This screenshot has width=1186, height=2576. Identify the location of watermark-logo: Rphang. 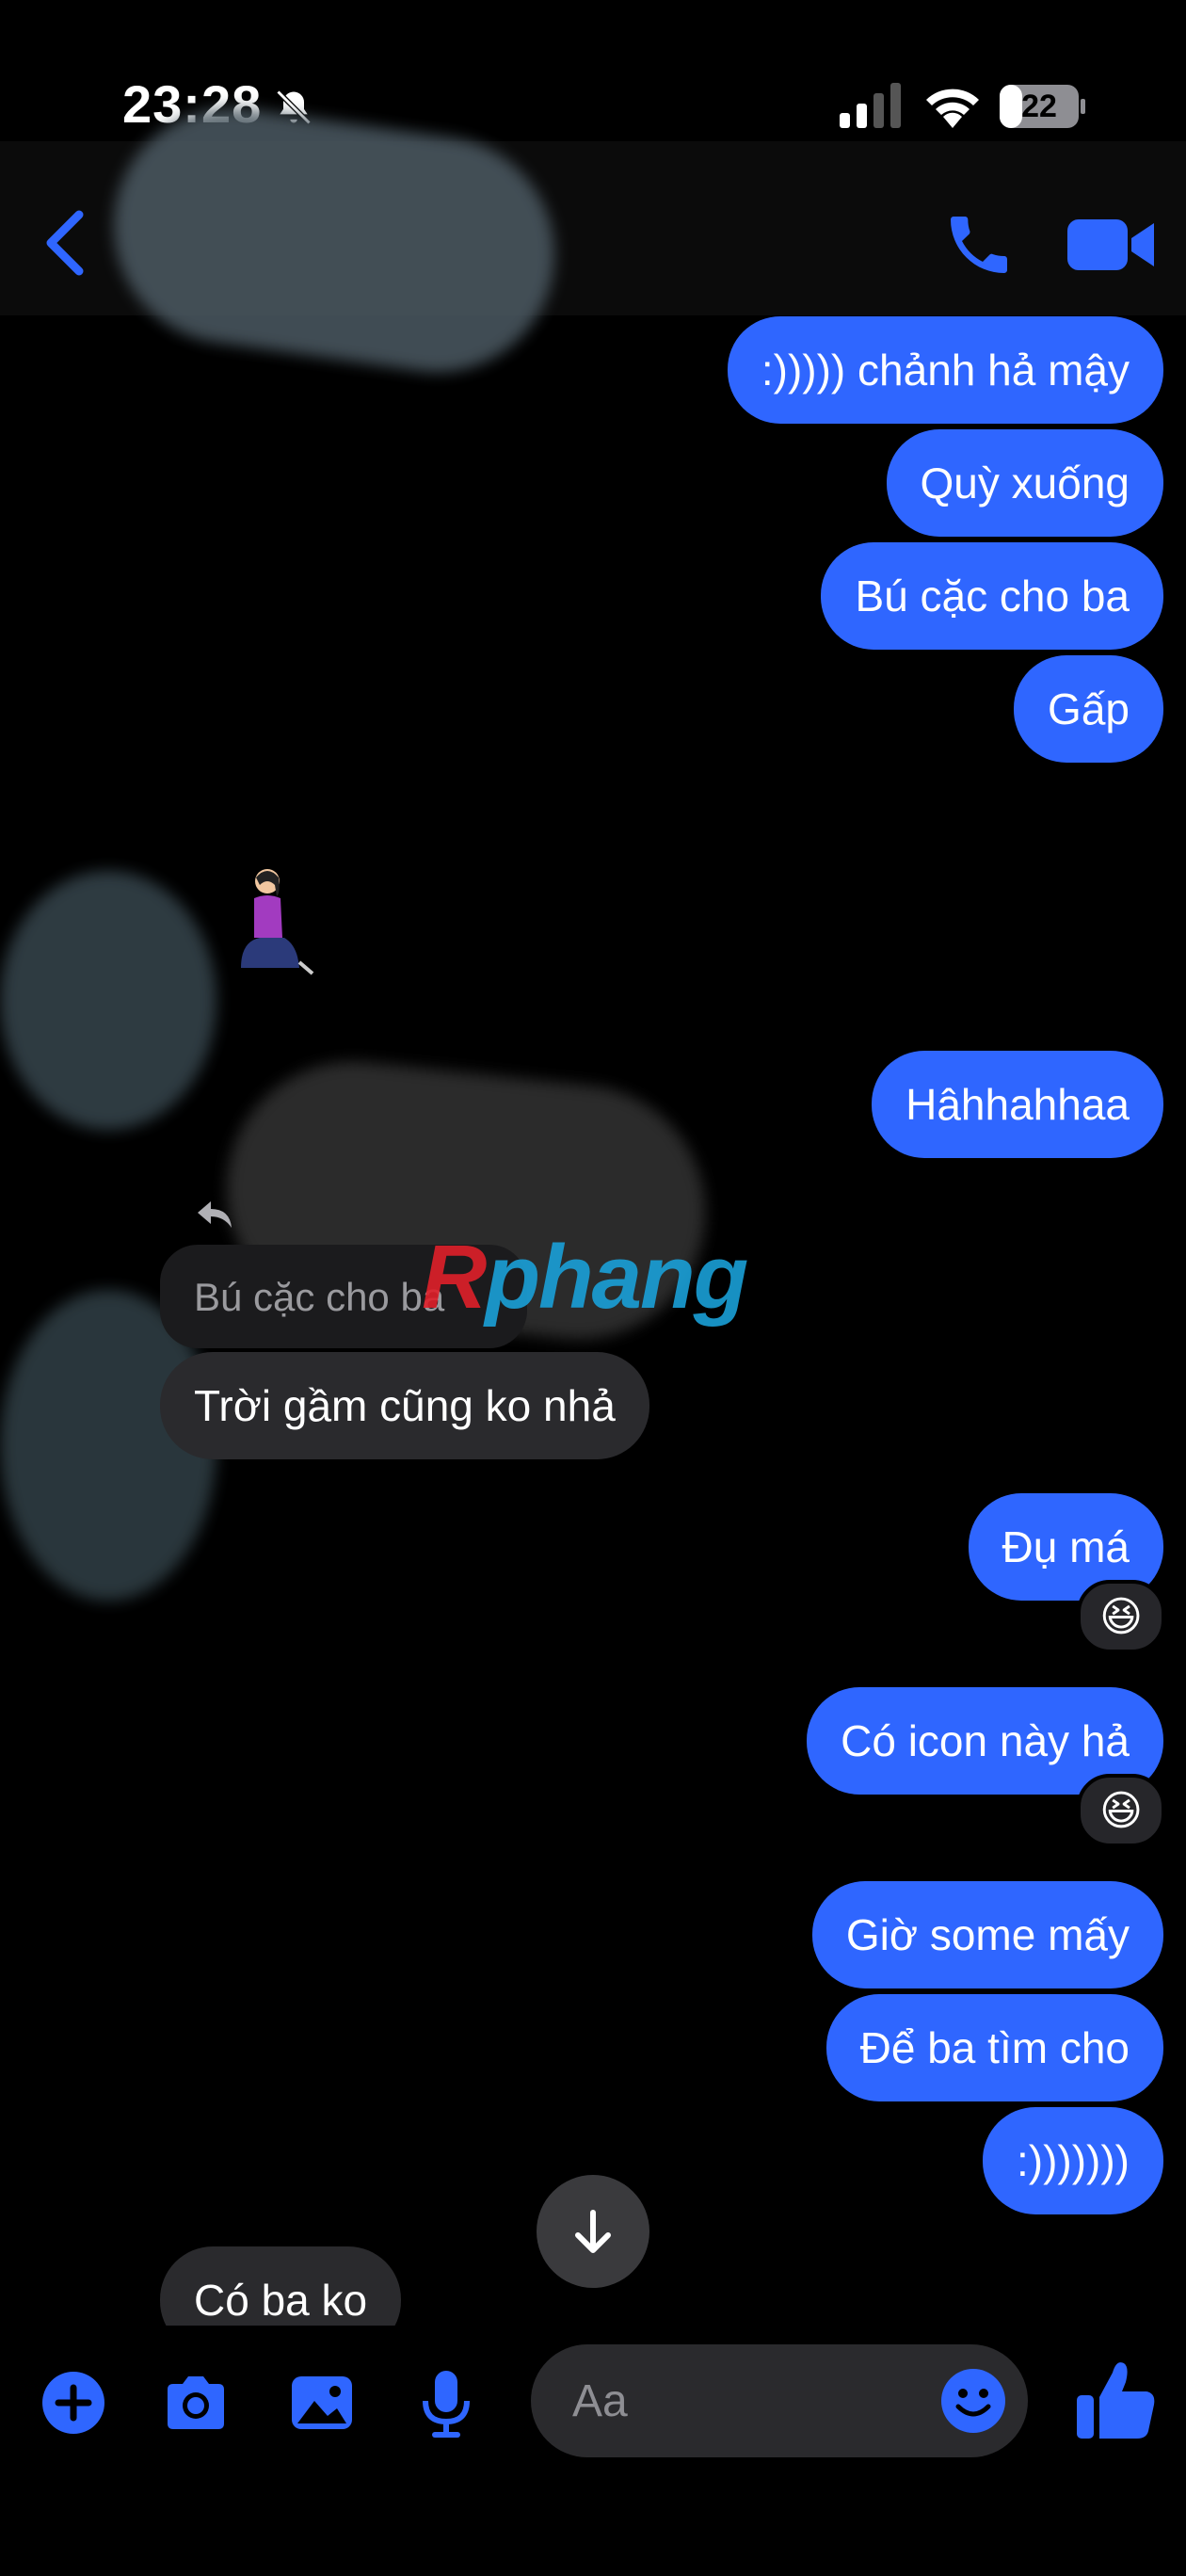
(585, 1277).